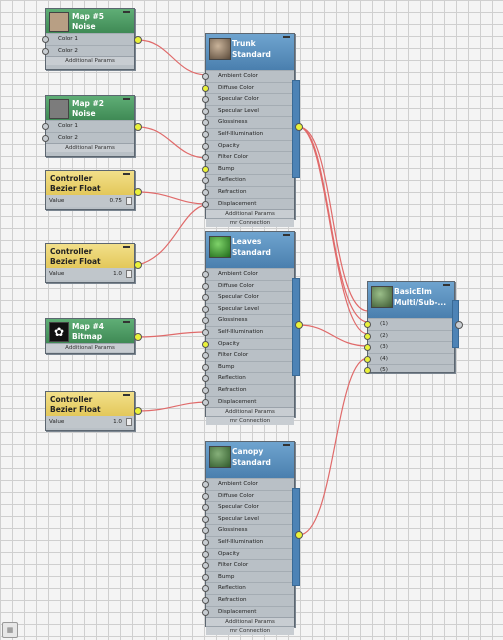 Image resolution: width=503 pixels, height=640 pixels. What do you see at coordinates (250, 631) in the screenshot?
I see `canopy-mr-connection: mr Connection` at bounding box center [250, 631].